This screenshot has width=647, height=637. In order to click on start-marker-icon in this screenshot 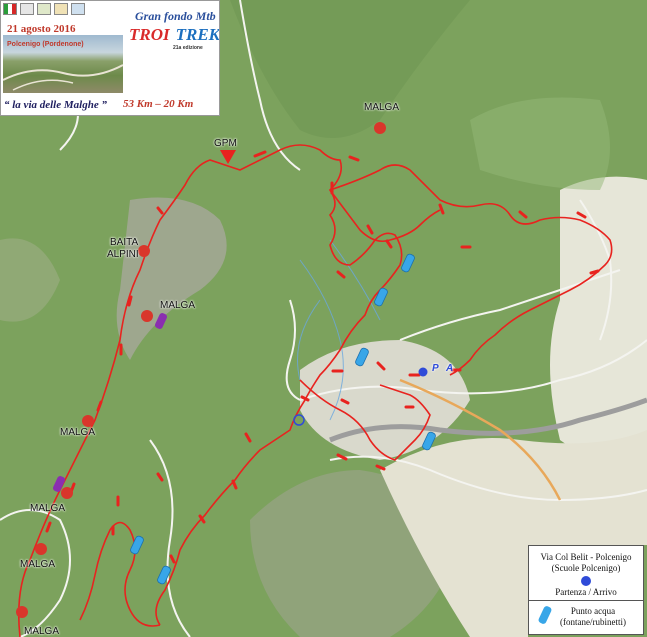, I will do `click(423, 372)`.